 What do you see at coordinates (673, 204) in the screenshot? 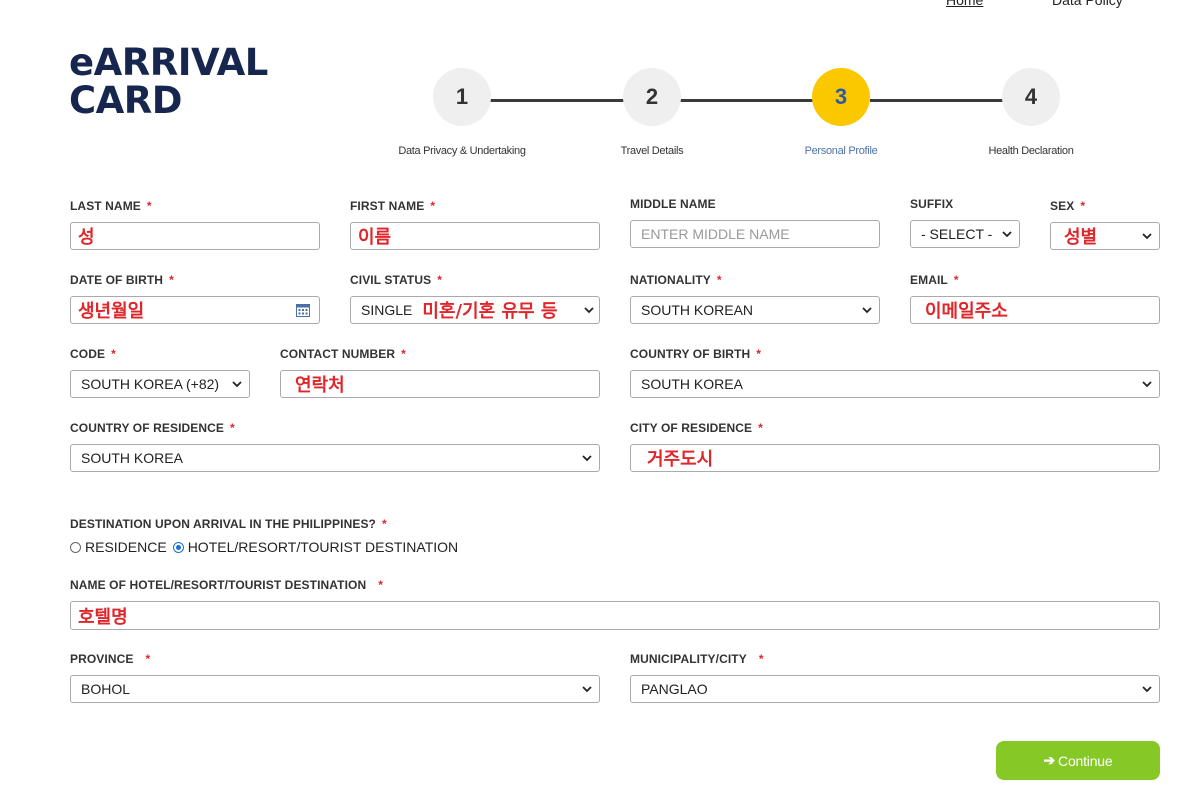
I see `middle-name-label: MIDDLE NAME` at bounding box center [673, 204].